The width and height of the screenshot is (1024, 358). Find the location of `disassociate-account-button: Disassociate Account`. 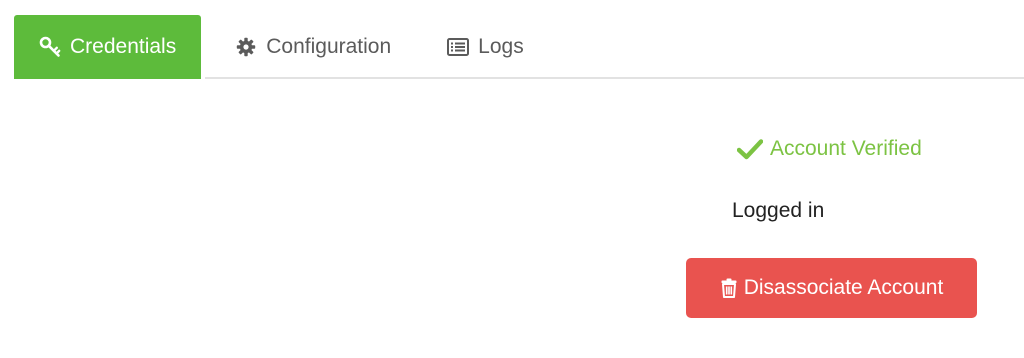

disassociate-account-button: Disassociate Account is located at coordinates (831, 288).